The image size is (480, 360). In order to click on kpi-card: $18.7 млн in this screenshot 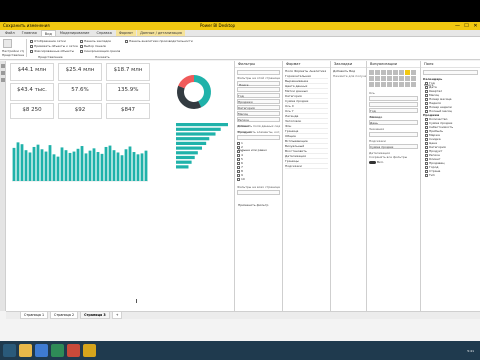, I will do `click(128, 72)`.